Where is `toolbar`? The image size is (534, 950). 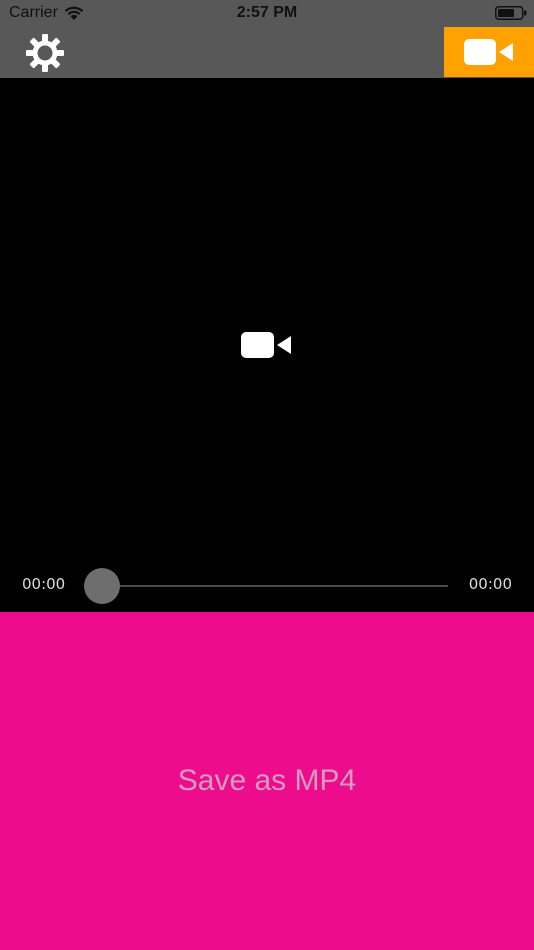 toolbar is located at coordinates (267, 52).